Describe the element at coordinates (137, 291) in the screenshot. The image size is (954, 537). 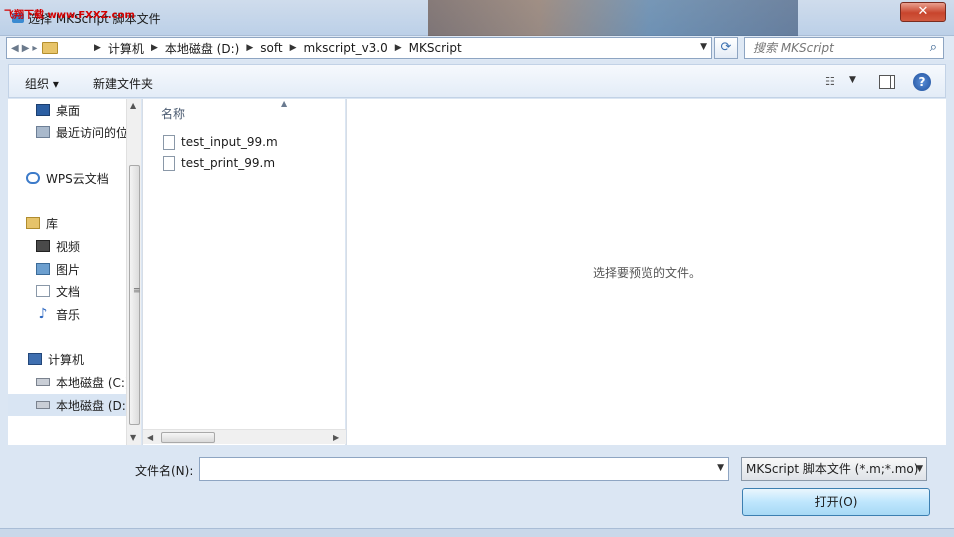
I see `grip-icon: ≡` at that location.